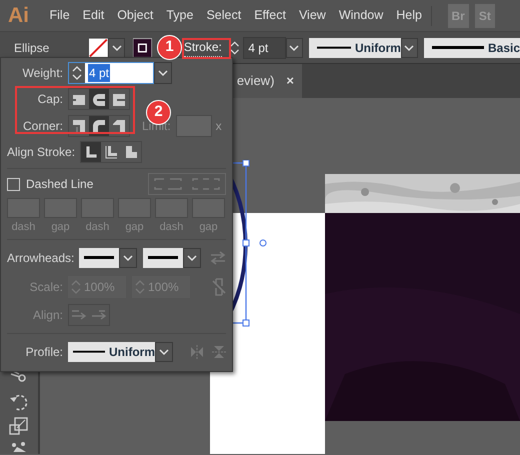  What do you see at coordinates (49, 99) in the screenshot?
I see `field-label: Cap:` at bounding box center [49, 99].